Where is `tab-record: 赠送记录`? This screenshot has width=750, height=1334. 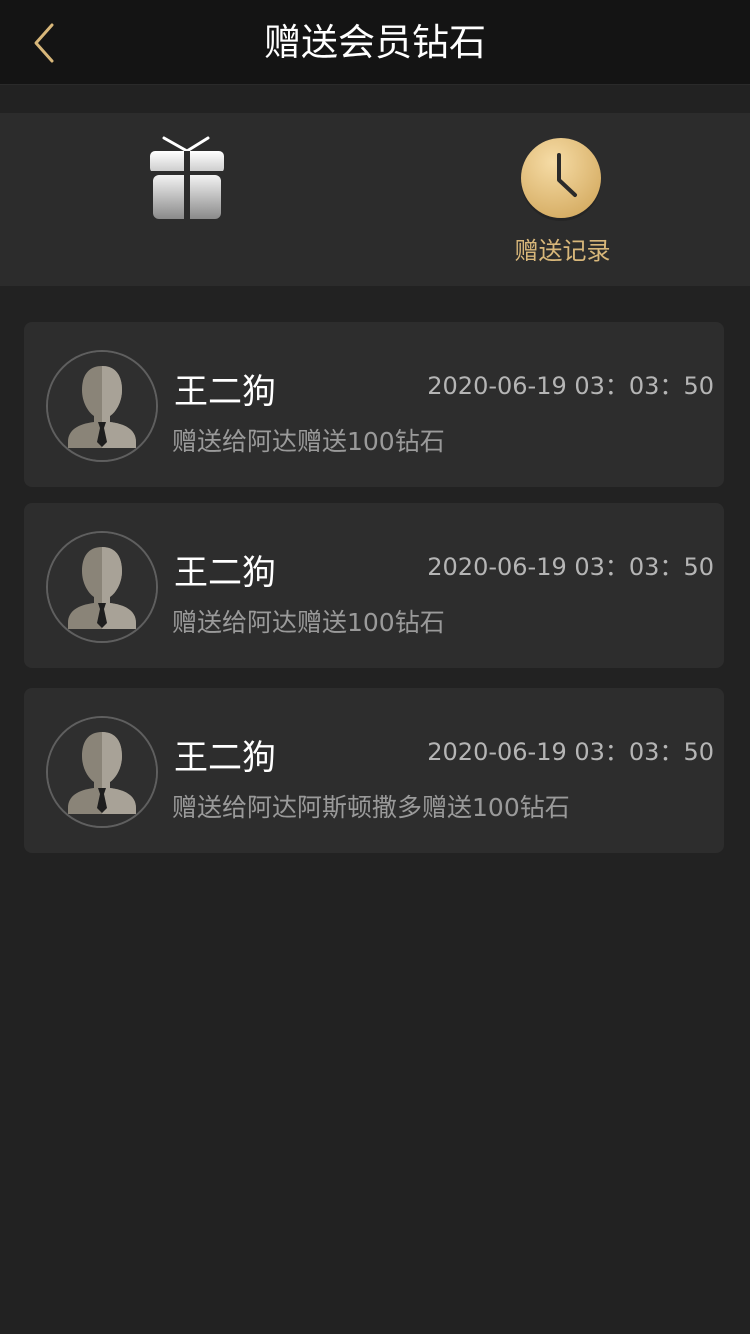 tab-record: 赠送记录 is located at coordinates (562, 199).